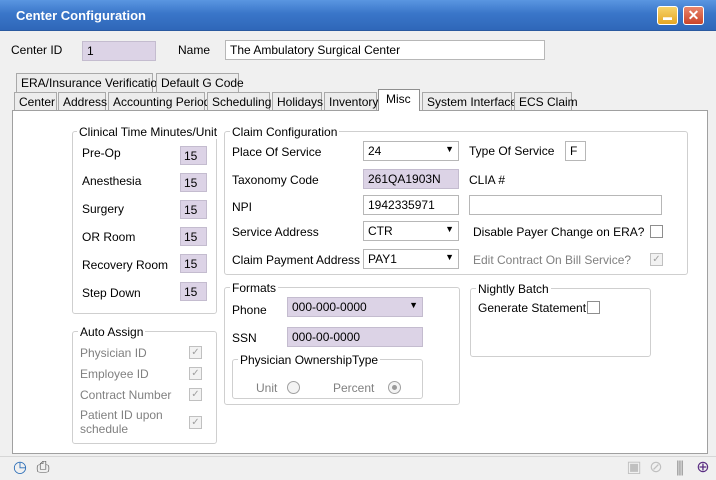 The image size is (716, 480). What do you see at coordinates (111, 293) in the screenshot?
I see `step-down-label: Step Down` at bounding box center [111, 293].